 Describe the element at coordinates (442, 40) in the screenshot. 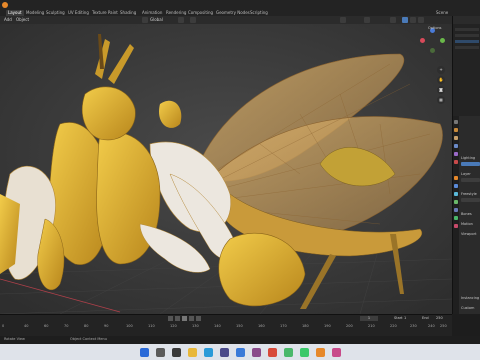

I see `gizmo-y-axis-icon` at that location.